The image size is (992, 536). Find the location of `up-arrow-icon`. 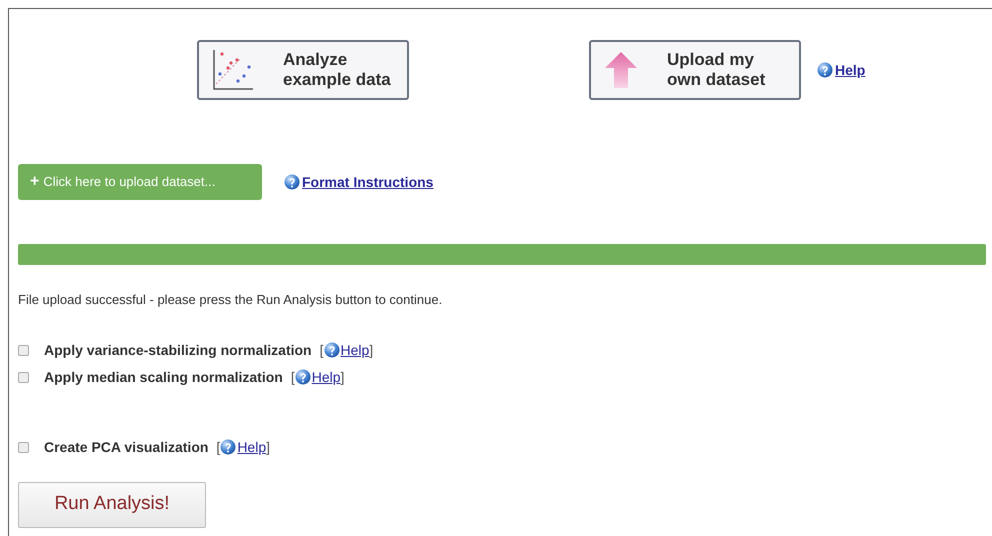

up-arrow-icon is located at coordinates (621, 70).